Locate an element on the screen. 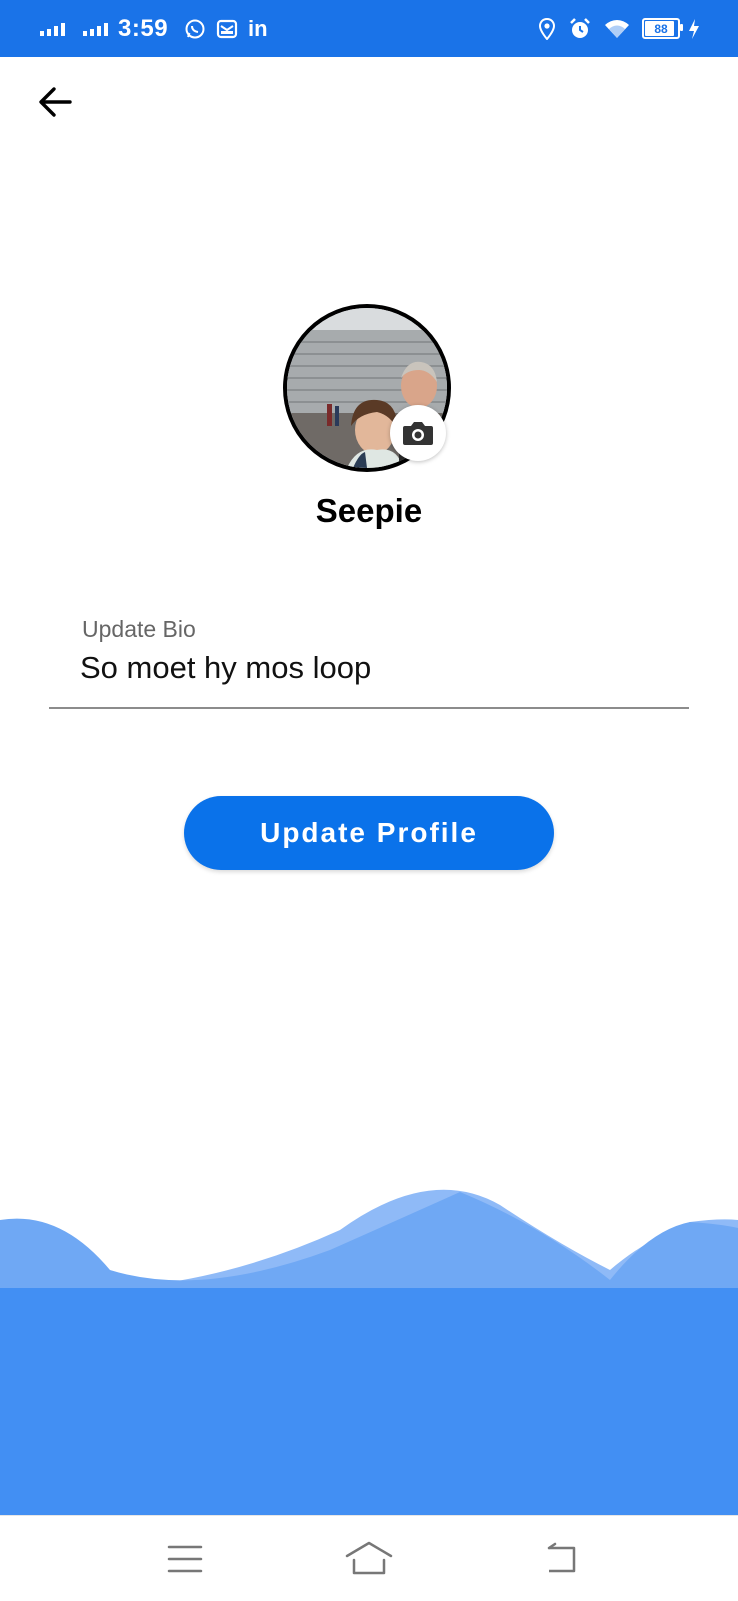  status-right: 88 is located at coordinates (619, 28).